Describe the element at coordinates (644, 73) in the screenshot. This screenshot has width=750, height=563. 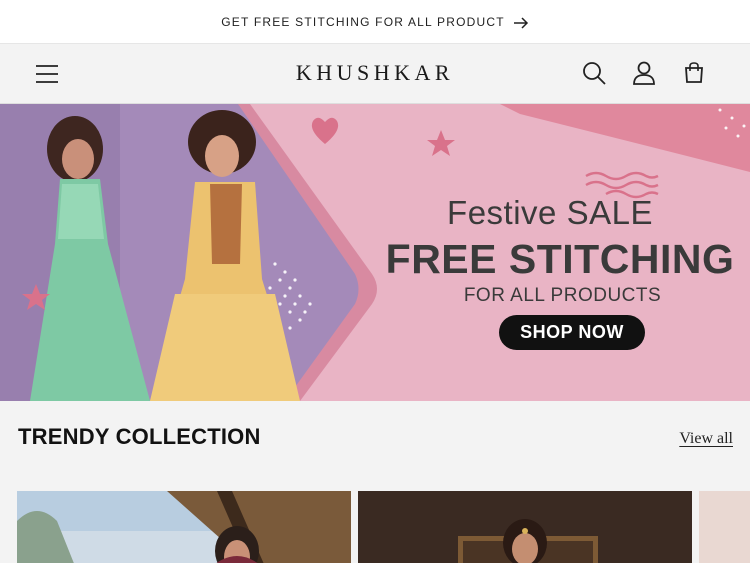
I see `account-icon` at that location.